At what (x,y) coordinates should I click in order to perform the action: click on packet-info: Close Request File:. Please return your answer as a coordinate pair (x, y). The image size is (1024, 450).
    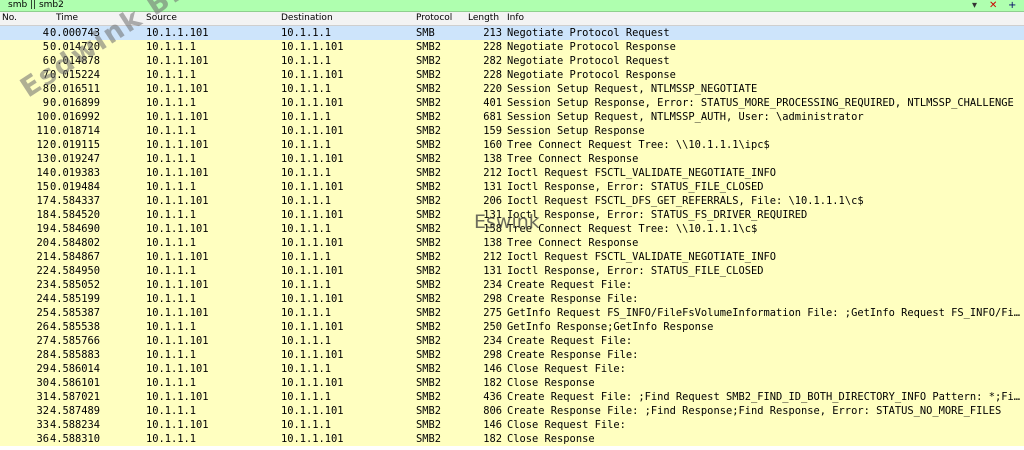
    Looking at the image, I should click on (566, 425).